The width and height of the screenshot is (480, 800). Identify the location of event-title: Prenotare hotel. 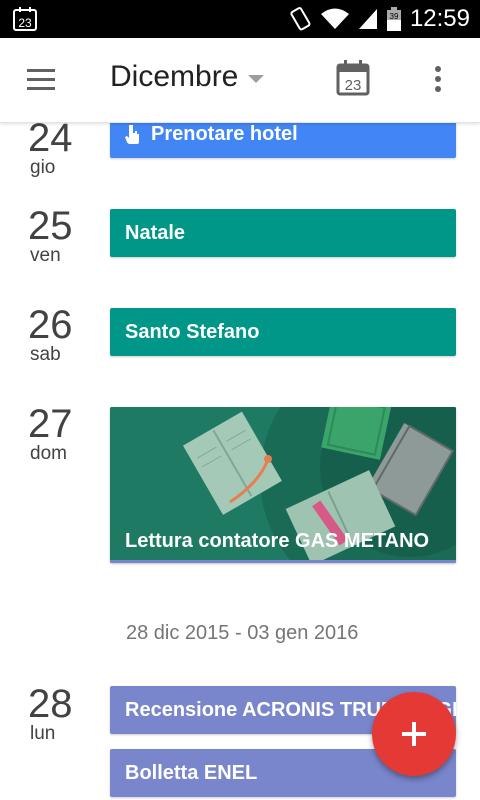
(224, 133).